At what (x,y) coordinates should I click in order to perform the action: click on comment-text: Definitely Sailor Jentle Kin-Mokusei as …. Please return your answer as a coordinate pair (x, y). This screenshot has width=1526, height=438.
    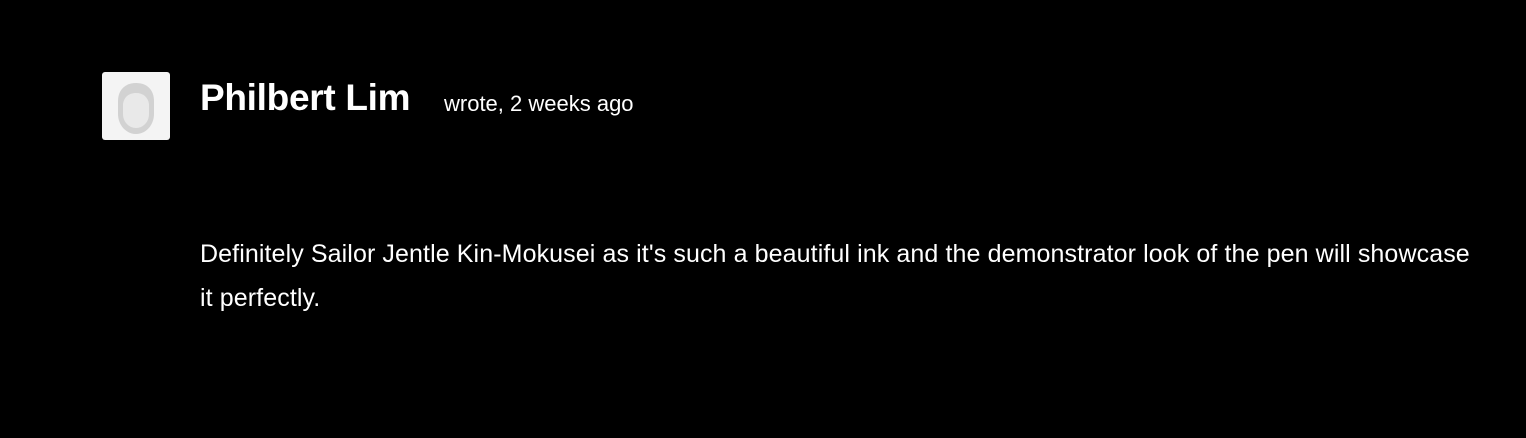
    Looking at the image, I should click on (835, 276).